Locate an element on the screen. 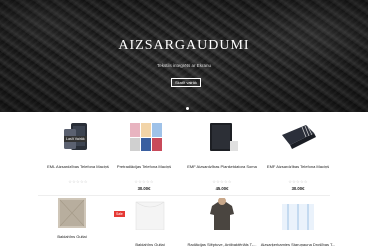 The image size is (368, 250). slider-dot is located at coordinates (187, 108).